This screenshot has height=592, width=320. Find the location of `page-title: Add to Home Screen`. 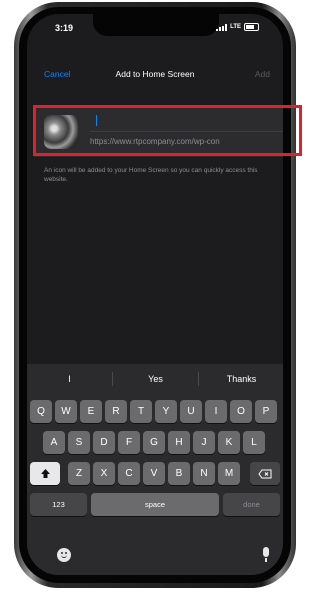

page-title: Add to Home Screen is located at coordinates (155, 74).